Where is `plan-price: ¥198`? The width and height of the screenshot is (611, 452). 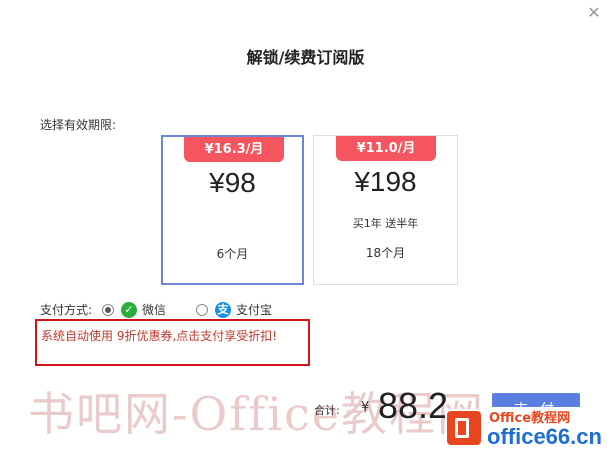 plan-price: ¥198 is located at coordinates (385, 181).